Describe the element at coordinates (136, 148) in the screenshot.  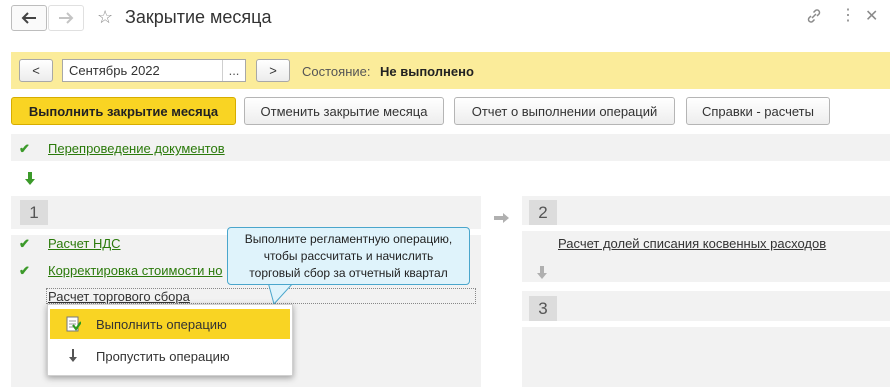
I see `repost-link: Перепроведение документов` at that location.